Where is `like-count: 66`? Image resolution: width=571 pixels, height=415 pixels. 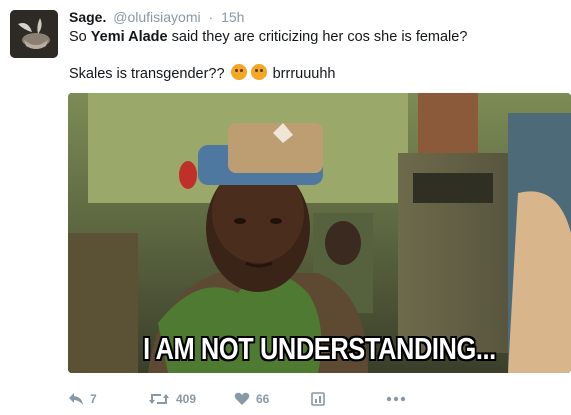
like-count: 66 is located at coordinates (263, 399).